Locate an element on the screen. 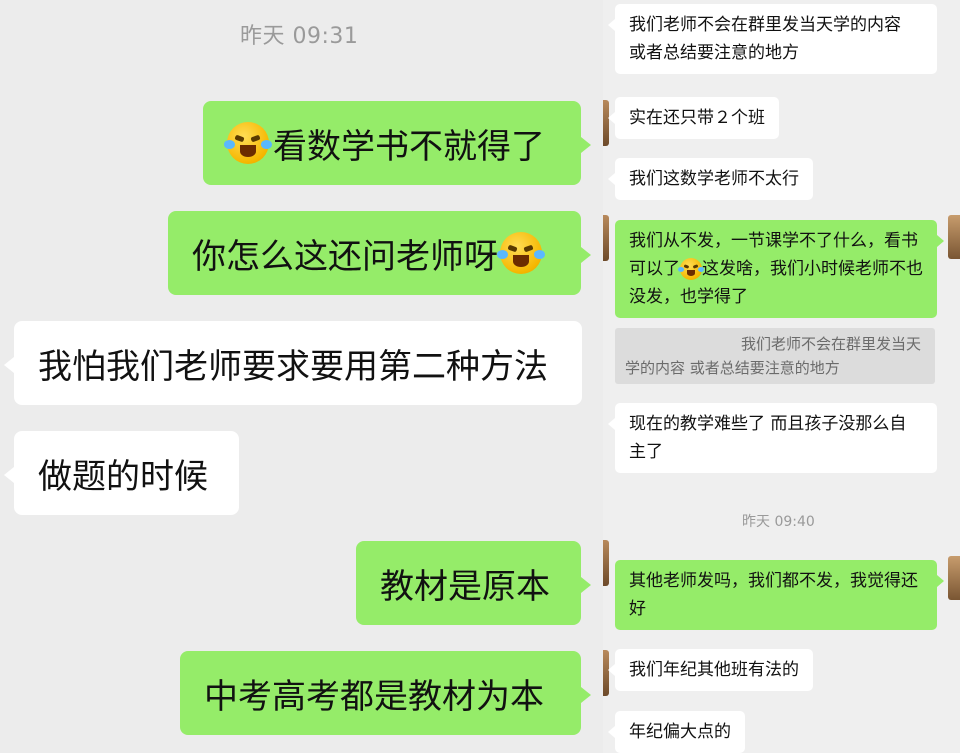 This screenshot has width=960, height=753. message-text: 我们从不发，一节课学不了什么，看书可以了 这发啥，我们小时候老师不也没发，也学得了 is located at coordinates (776, 269).